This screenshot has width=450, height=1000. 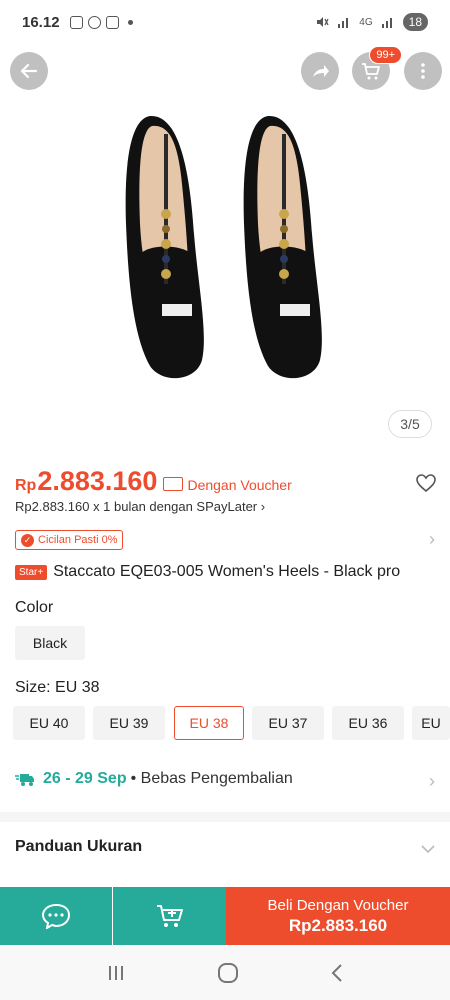 I want to click on cart-button: 99+, so click(x=377, y=68).